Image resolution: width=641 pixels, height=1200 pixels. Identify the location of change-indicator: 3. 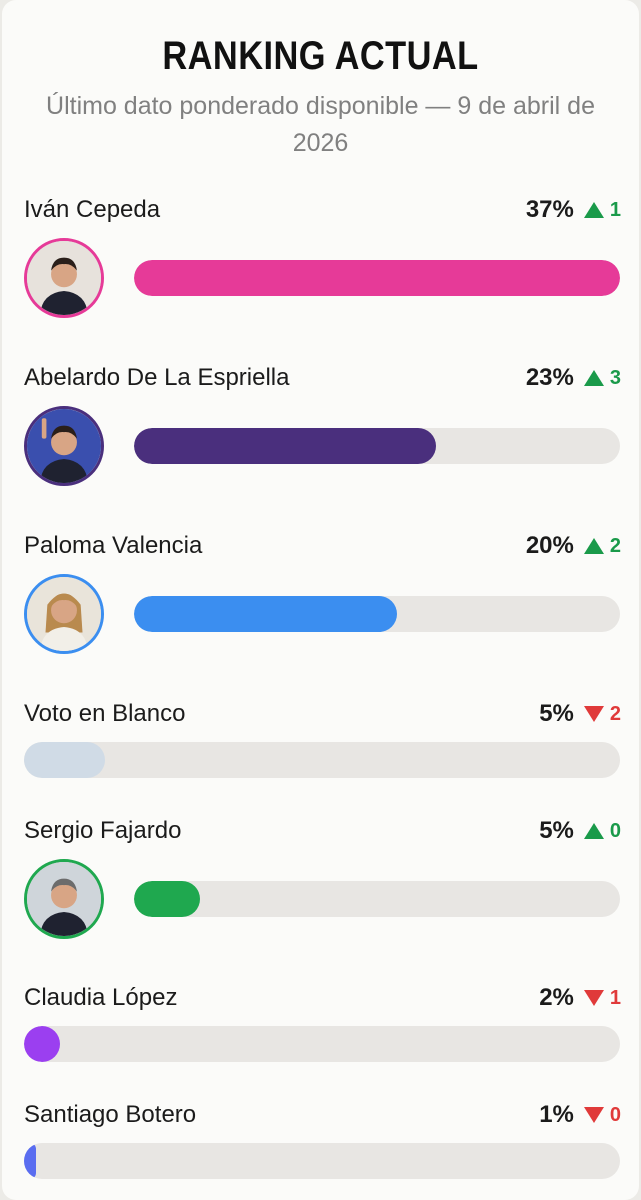
(602, 378).